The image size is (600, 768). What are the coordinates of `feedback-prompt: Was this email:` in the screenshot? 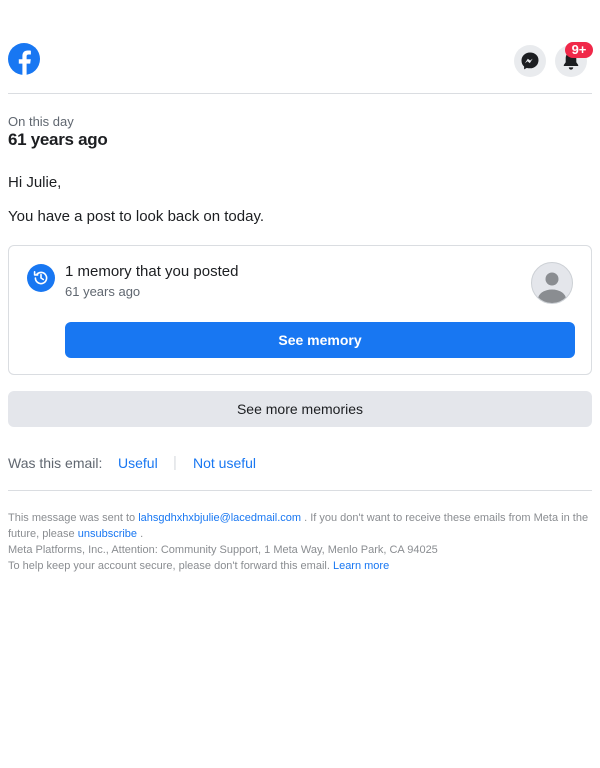 It's located at (55, 463).